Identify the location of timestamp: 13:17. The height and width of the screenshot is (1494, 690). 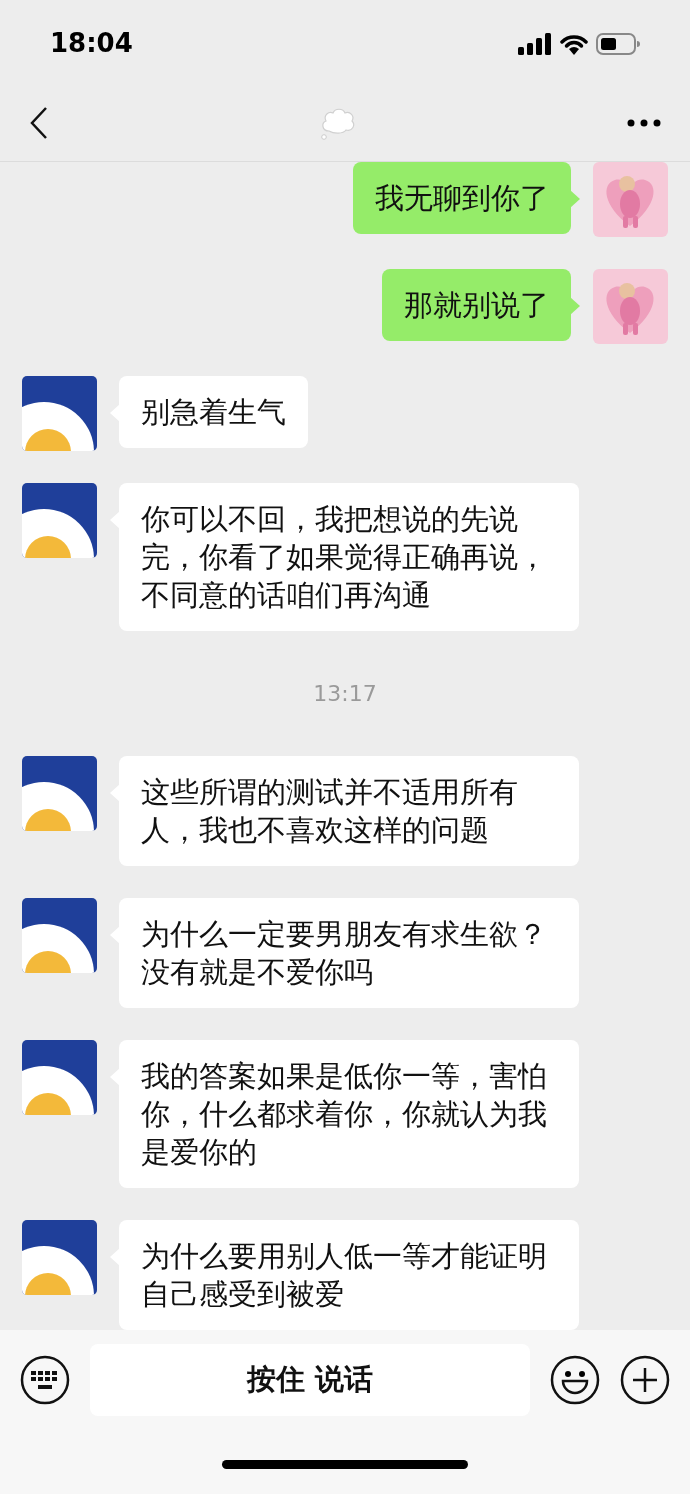
(345, 694).